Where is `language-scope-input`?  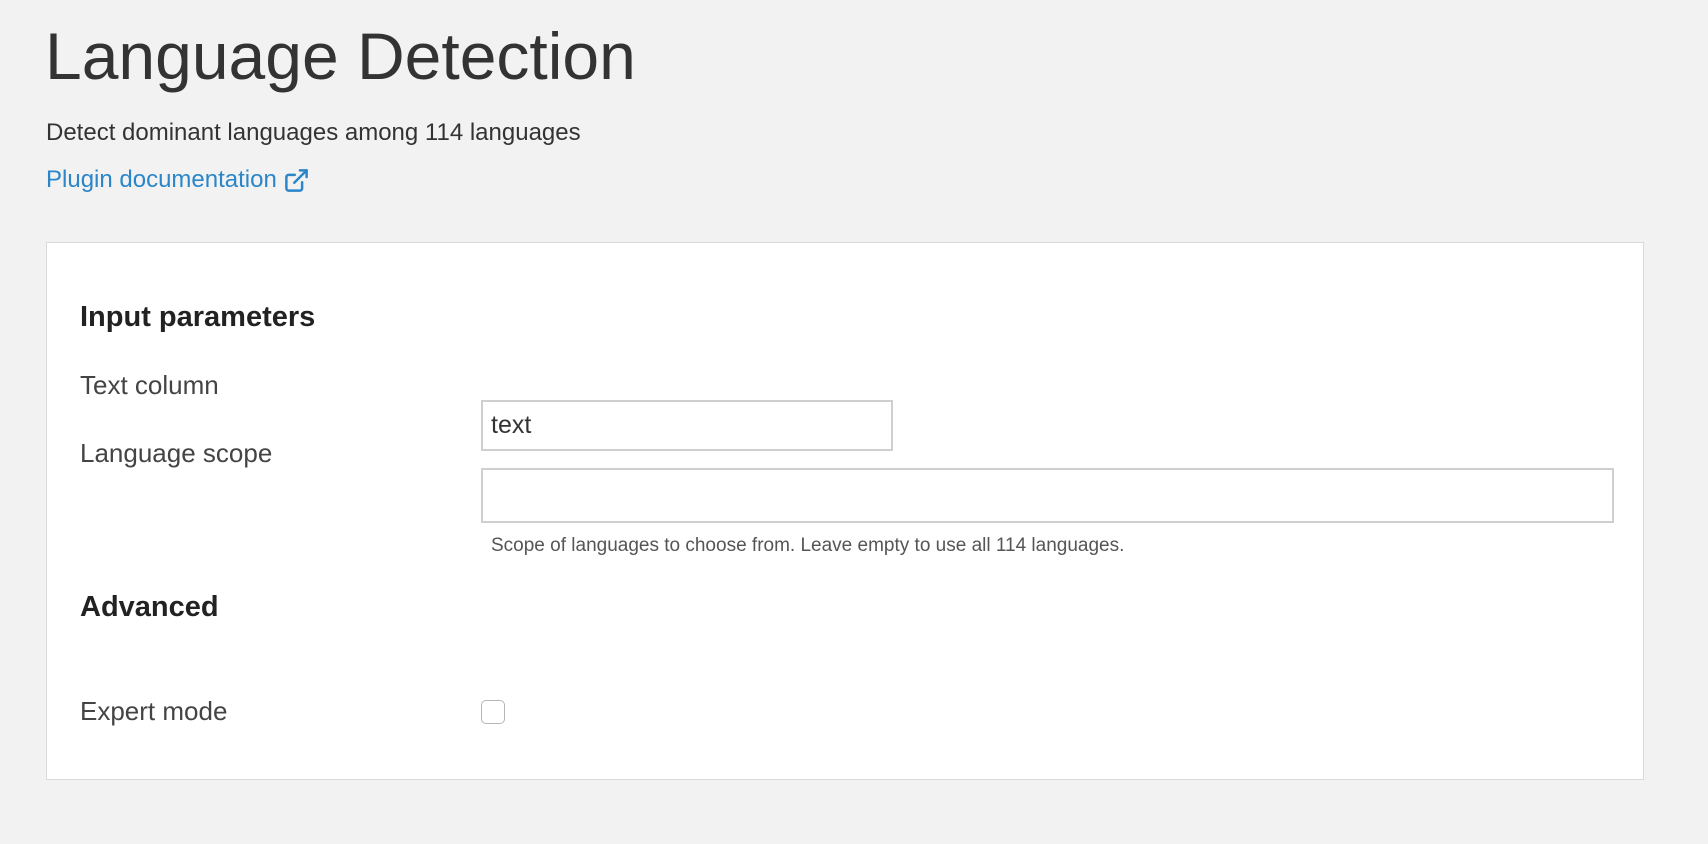 language-scope-input is located at coordinates (1047, 495).